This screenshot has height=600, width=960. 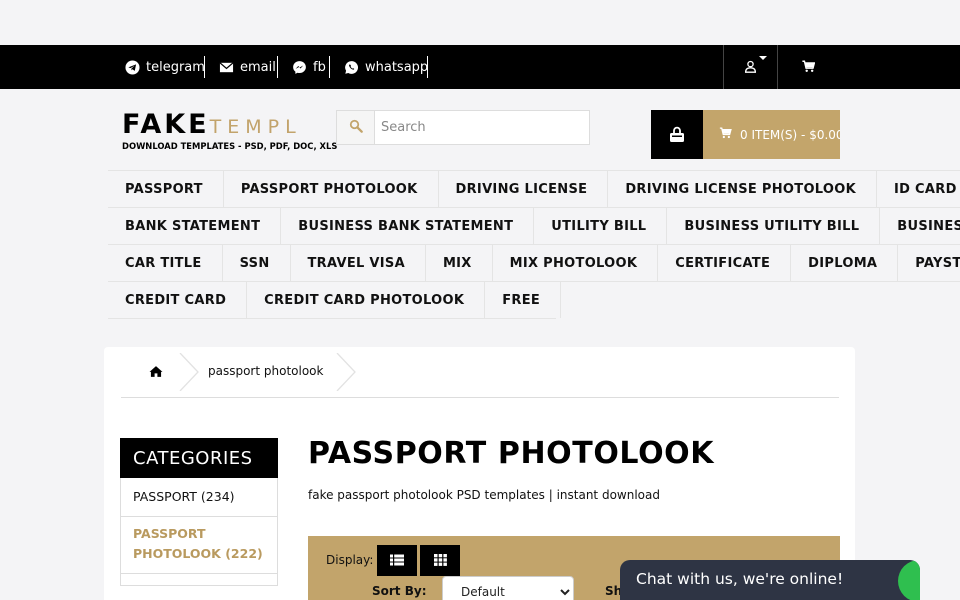 I want to click on logo-tagline: DOWNLOAD TEMPLATES - PSD, PDF, DOC, XLS, so click(x=230, y=146).